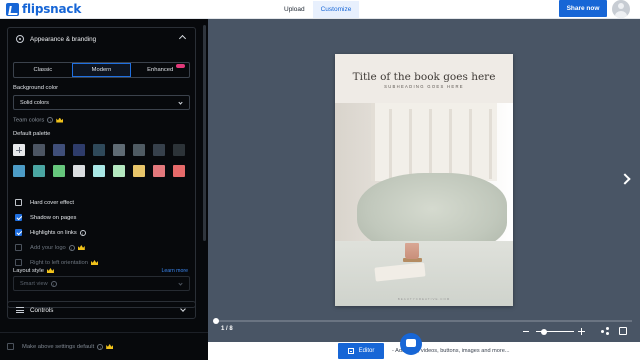  Describe the element at coordinates (19, 150) in the screenshot. I see `add-color-button` at that location.